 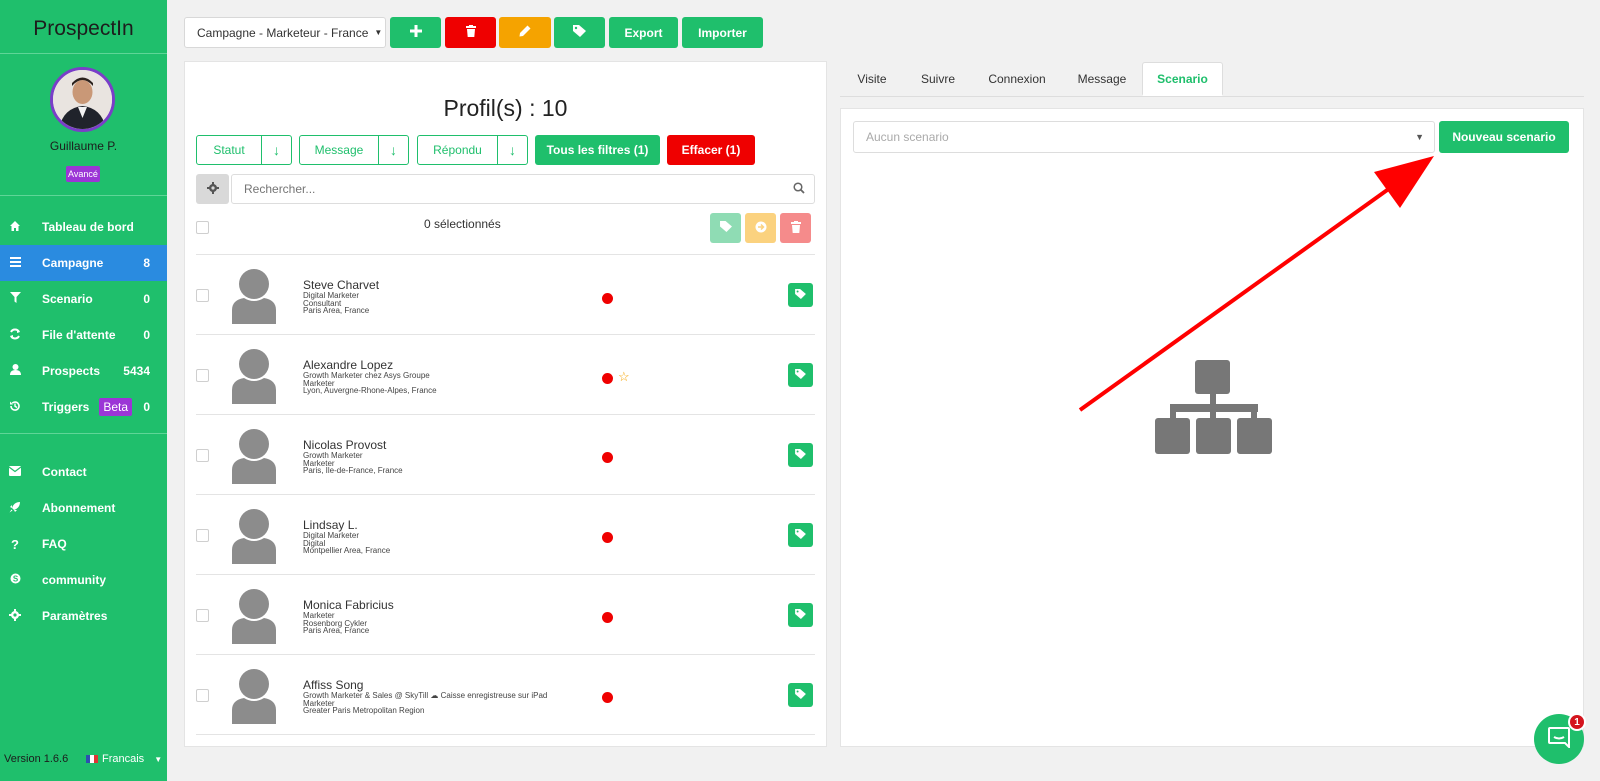 What do you see at coordinates (1212, 96) in the screenshot?
I see `tabs-underline` at bounding box center [1212, 96].